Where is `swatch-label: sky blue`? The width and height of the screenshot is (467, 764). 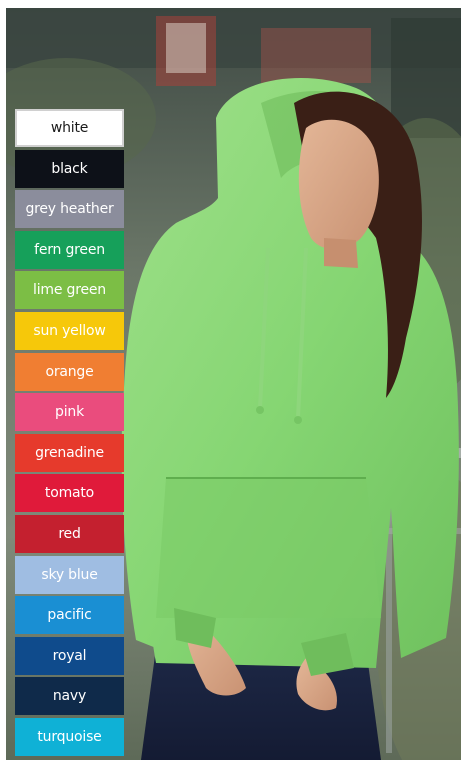
swatch-label: sky blue is located at coordinates (69, 574).